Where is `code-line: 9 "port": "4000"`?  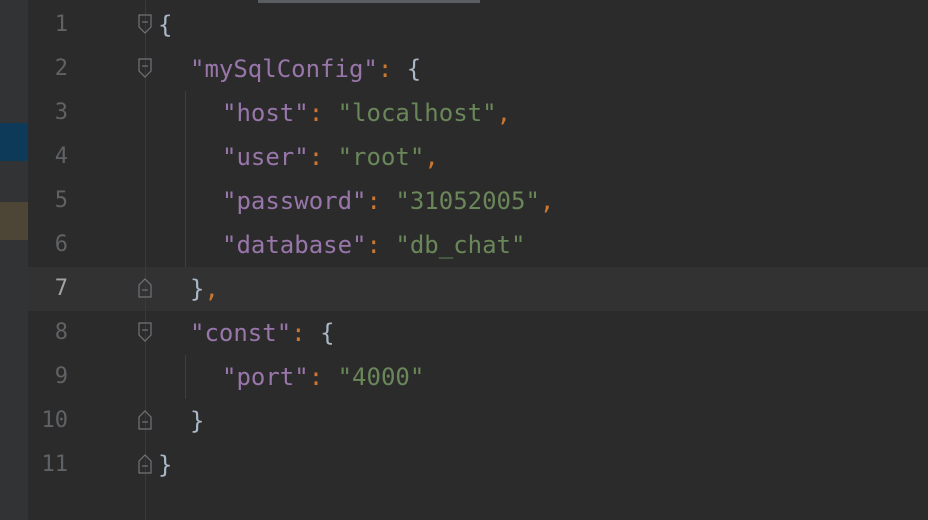 code-line: 9 "port": "4000" is located at coordinates (464, 377).